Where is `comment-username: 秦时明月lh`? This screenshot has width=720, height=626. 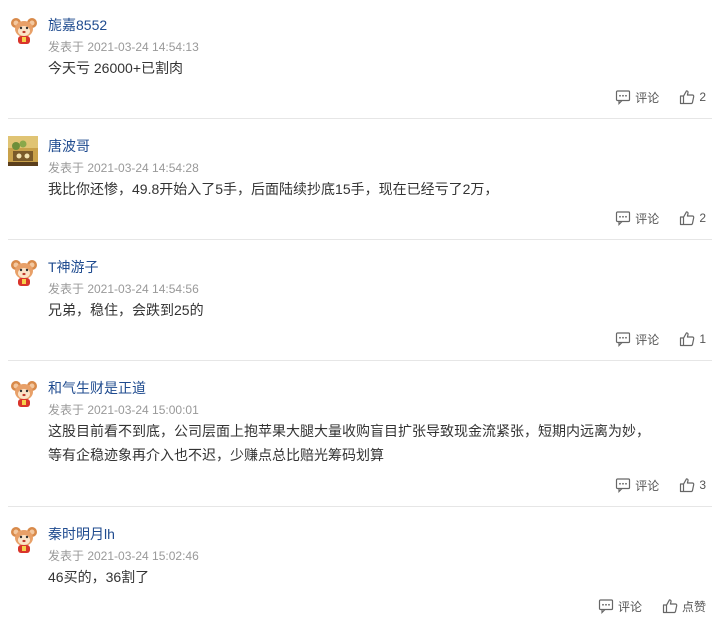 comment-username: 秦时明月lh is located at coordinates (81, 534).